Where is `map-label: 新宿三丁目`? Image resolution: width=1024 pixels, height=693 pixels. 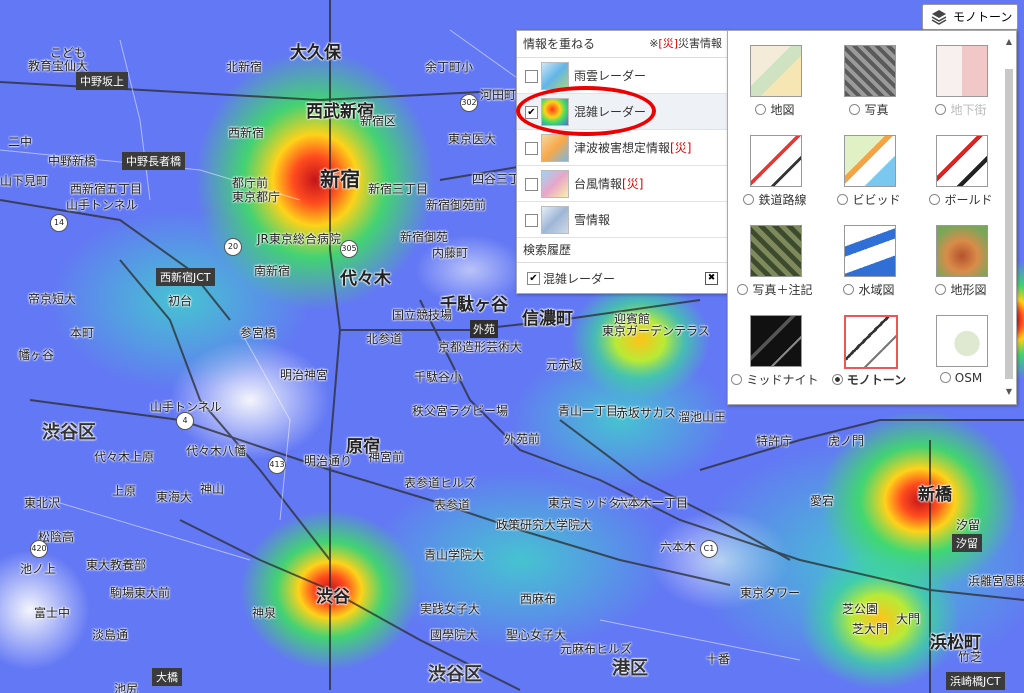 map-label: 新宿三丁目 is located at coordinates (398, 189).